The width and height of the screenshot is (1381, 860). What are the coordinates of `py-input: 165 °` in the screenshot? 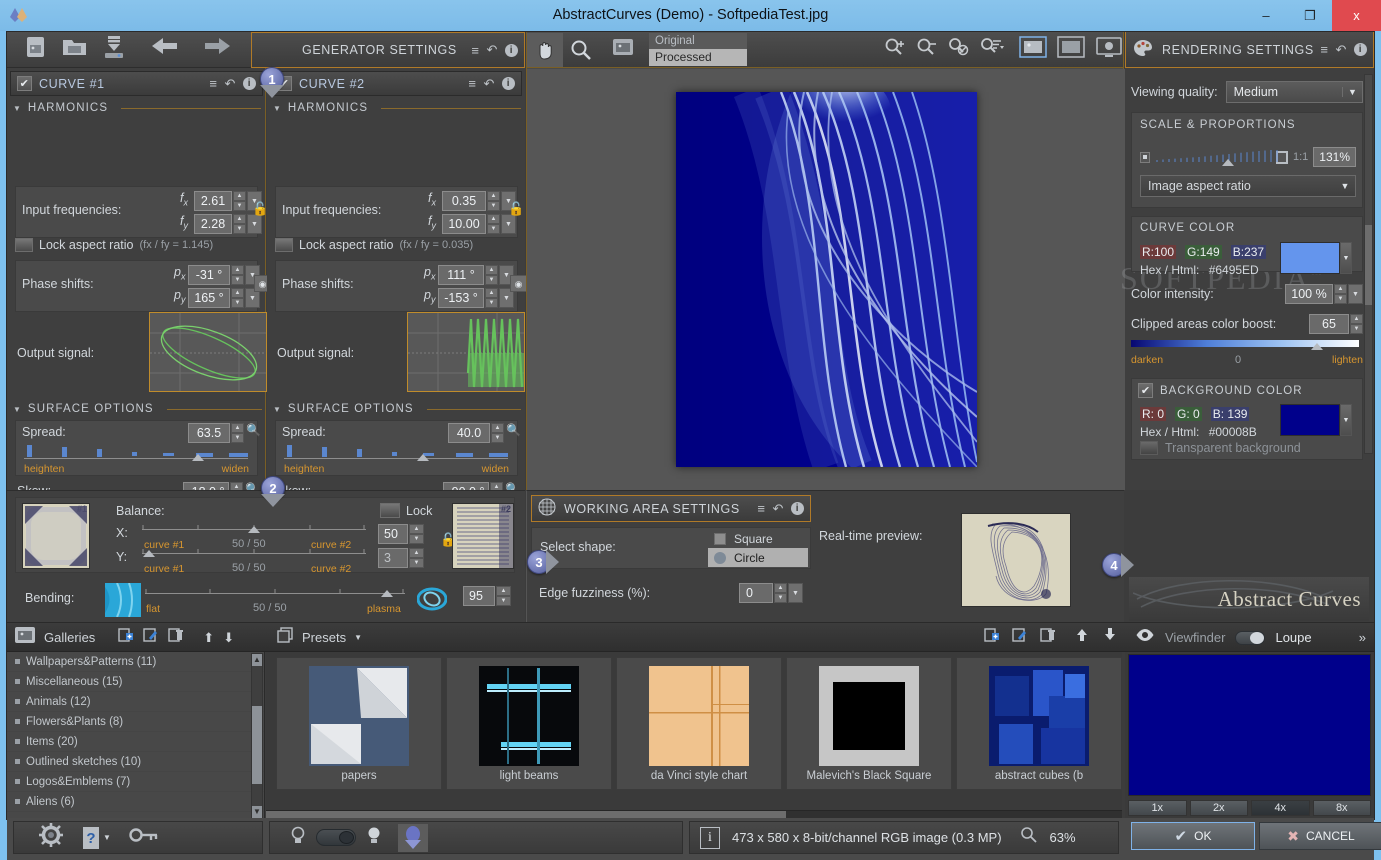 It's located at (209, 298).